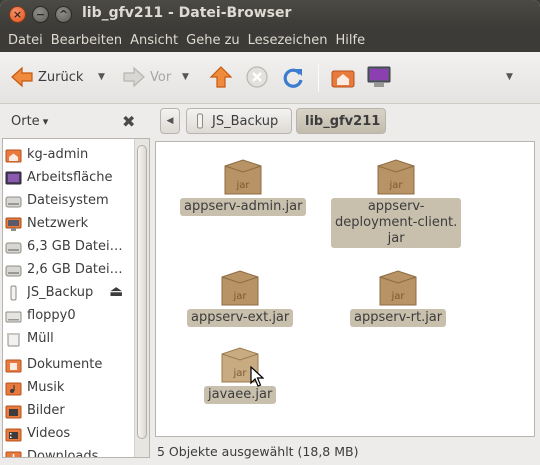 Image resolution: width=540 pixels, height=465 pixels. Describe the element at coordinates (154, 40) in the screenshot. I see `menu-view: Ansicht` at that location.